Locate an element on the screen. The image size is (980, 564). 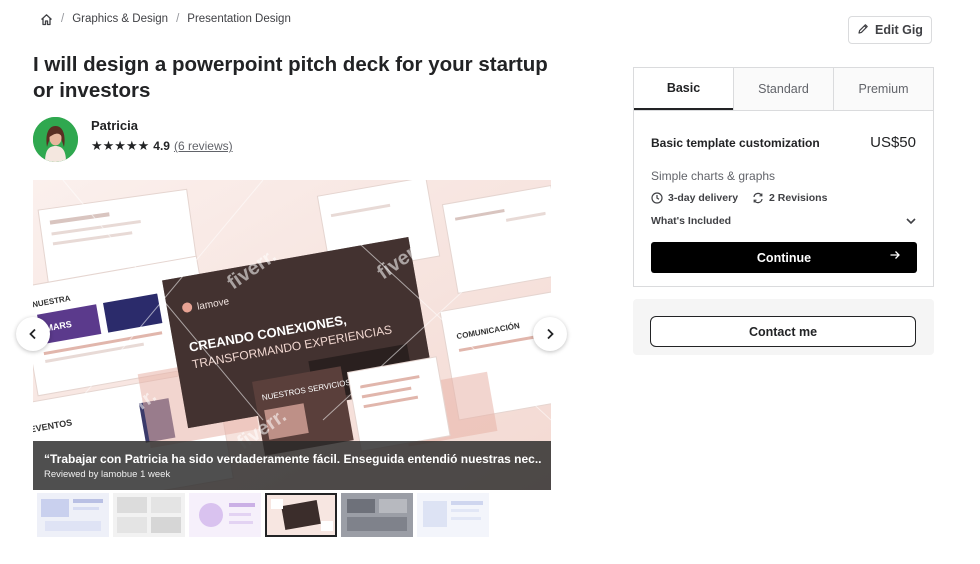
refresh-icon is located at coordinates (758, 198).